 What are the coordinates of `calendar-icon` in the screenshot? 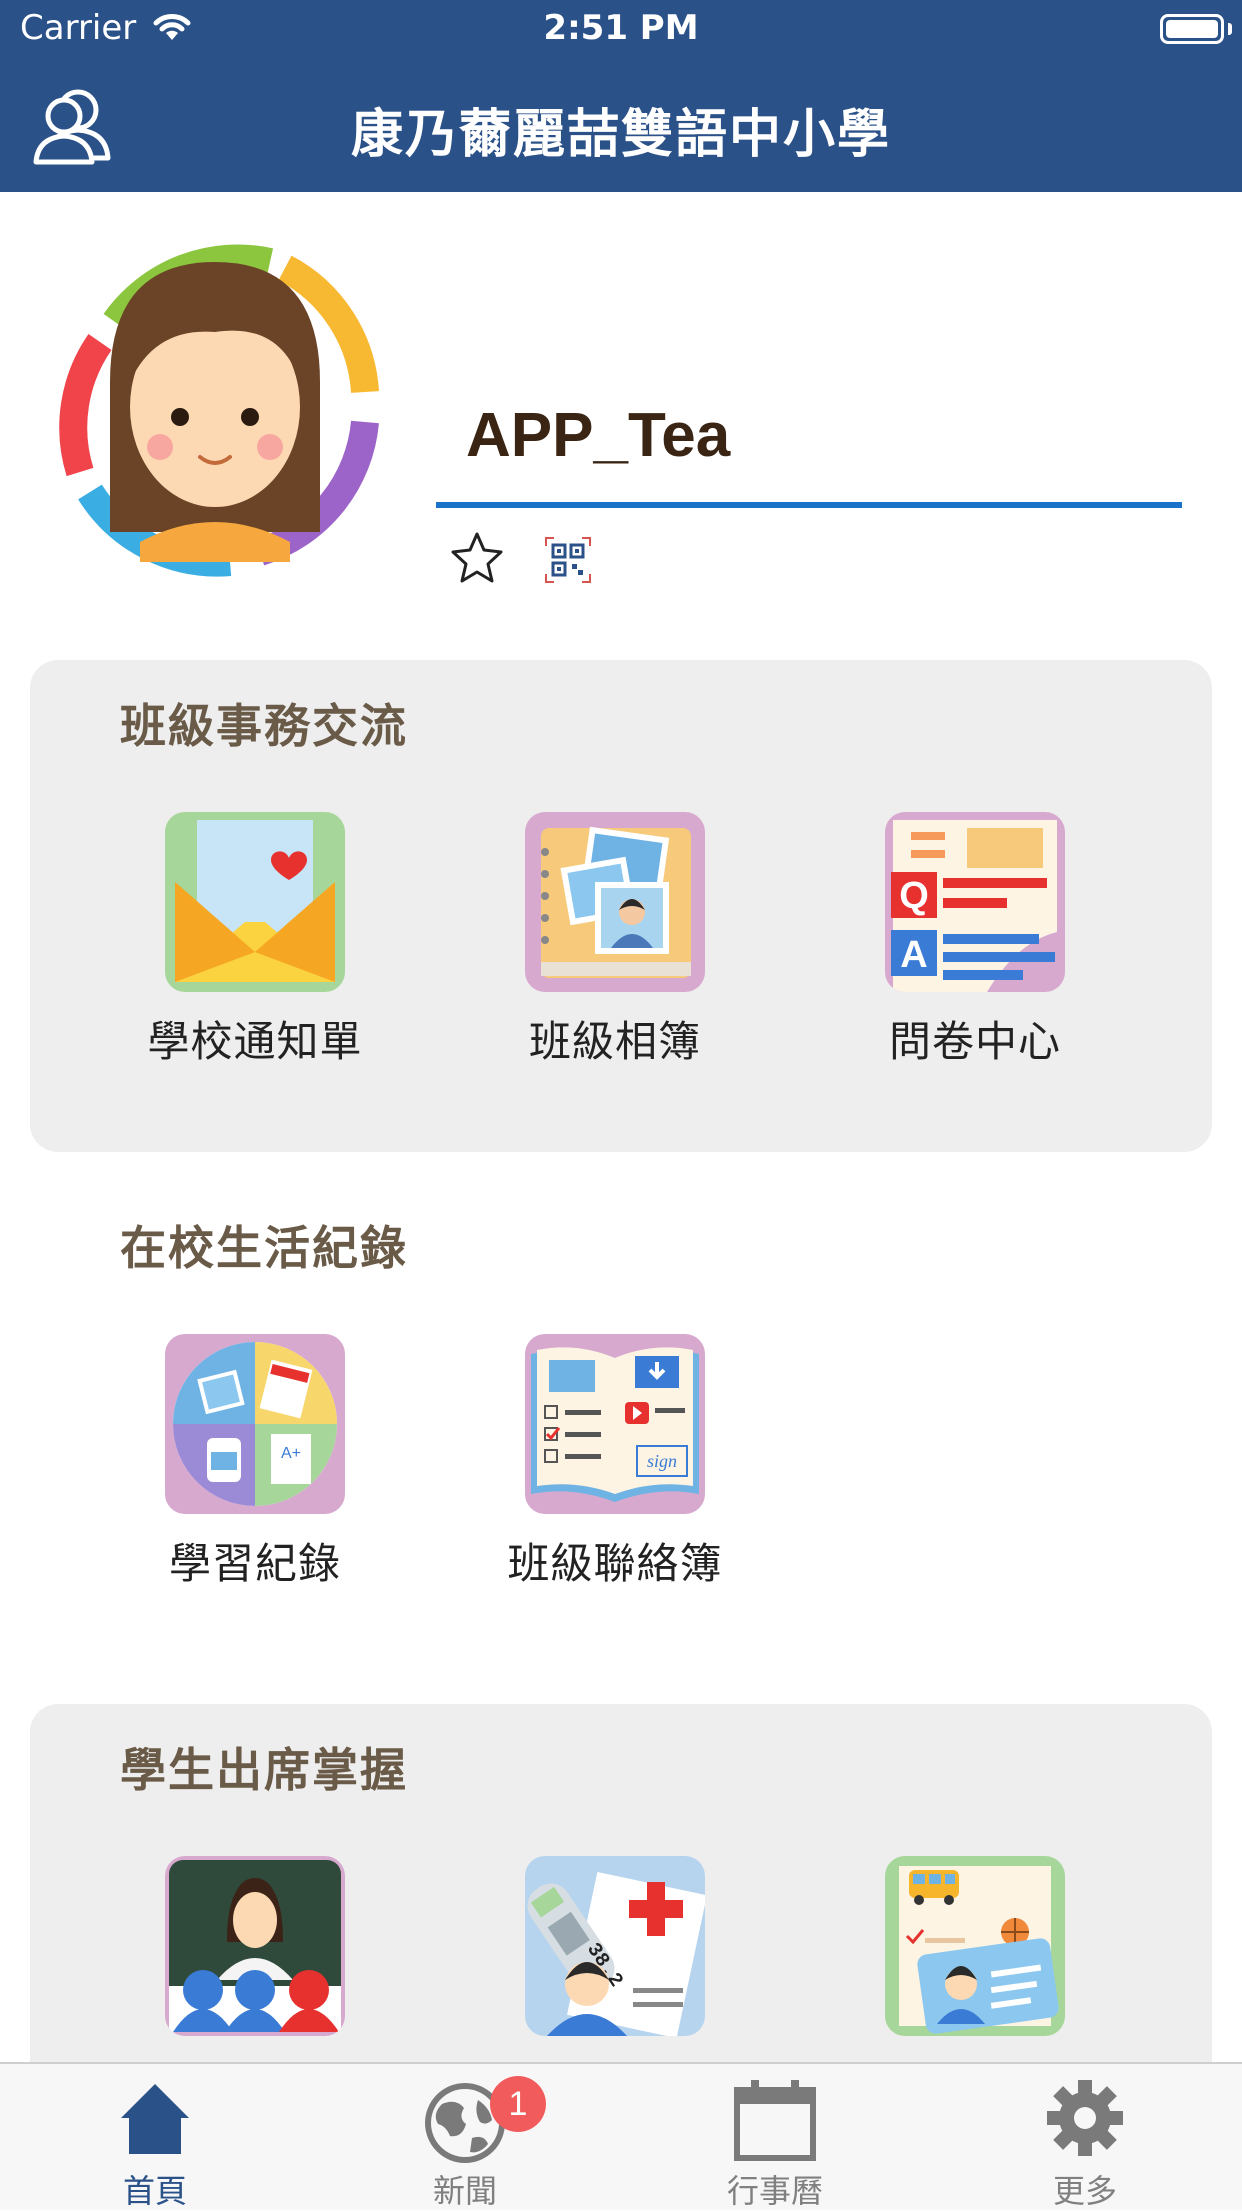 It's located at (775, 2120).